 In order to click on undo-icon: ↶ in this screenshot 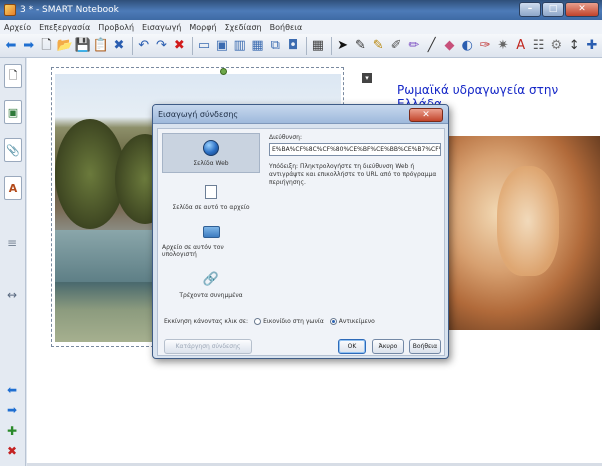, I will do `click(144, 45)`.